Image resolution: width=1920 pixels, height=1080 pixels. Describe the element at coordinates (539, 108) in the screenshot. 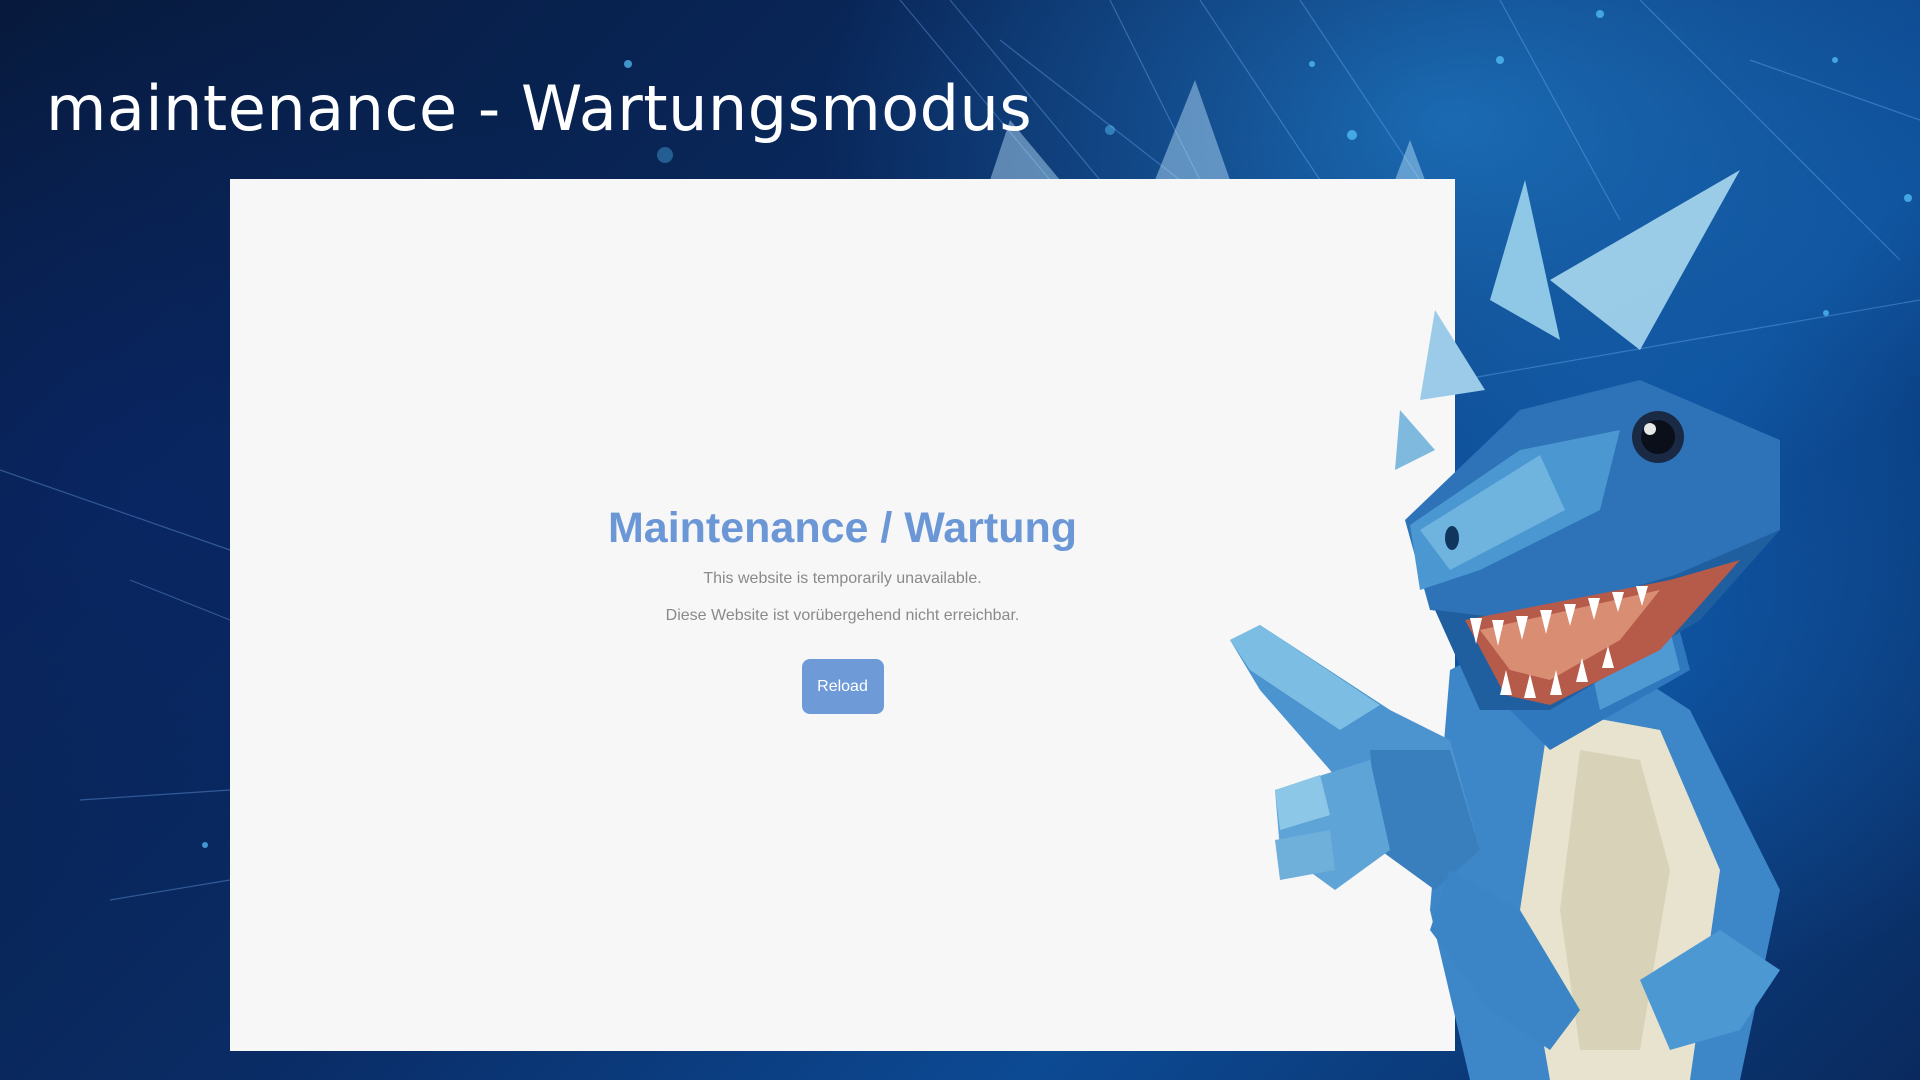

I see `page-title: maintenance - Wartungsmodus` at that location.